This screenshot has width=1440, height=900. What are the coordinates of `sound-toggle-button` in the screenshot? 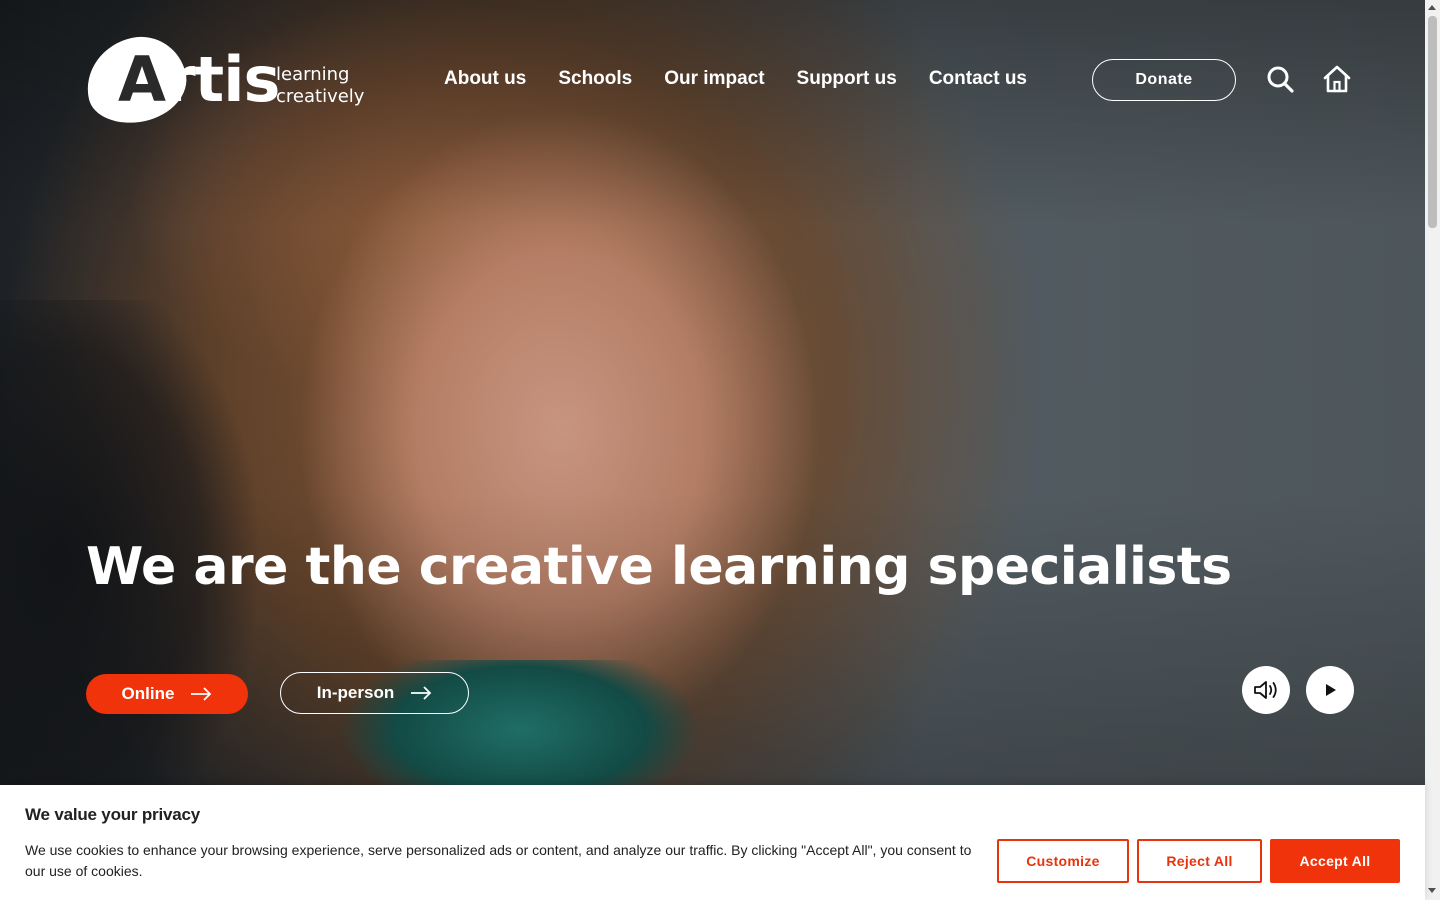 It's located at (1266, 690).